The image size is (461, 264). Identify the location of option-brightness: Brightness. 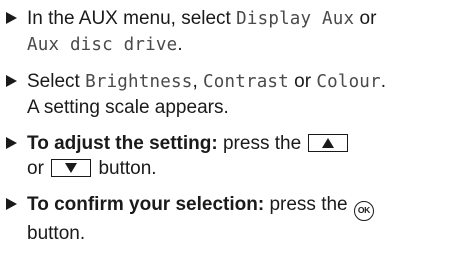
(139, 82).